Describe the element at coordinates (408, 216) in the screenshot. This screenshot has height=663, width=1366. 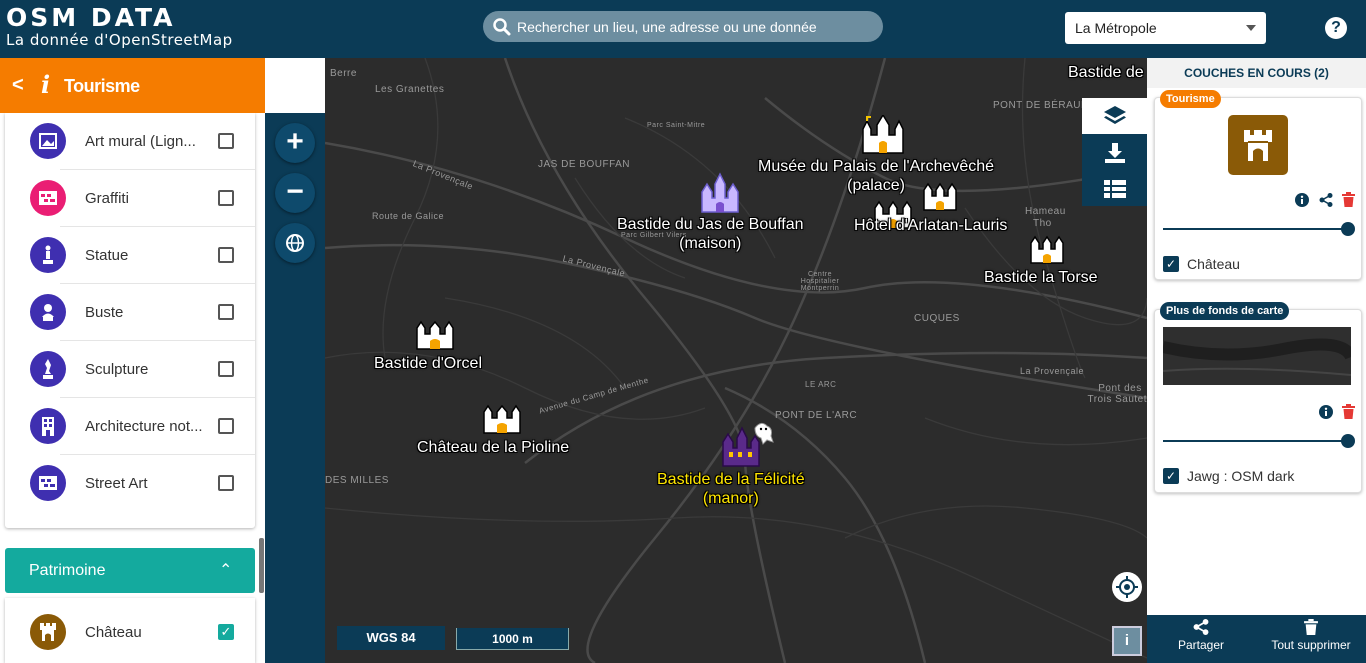
I see `map-place-label: Route de Galice` at that location.